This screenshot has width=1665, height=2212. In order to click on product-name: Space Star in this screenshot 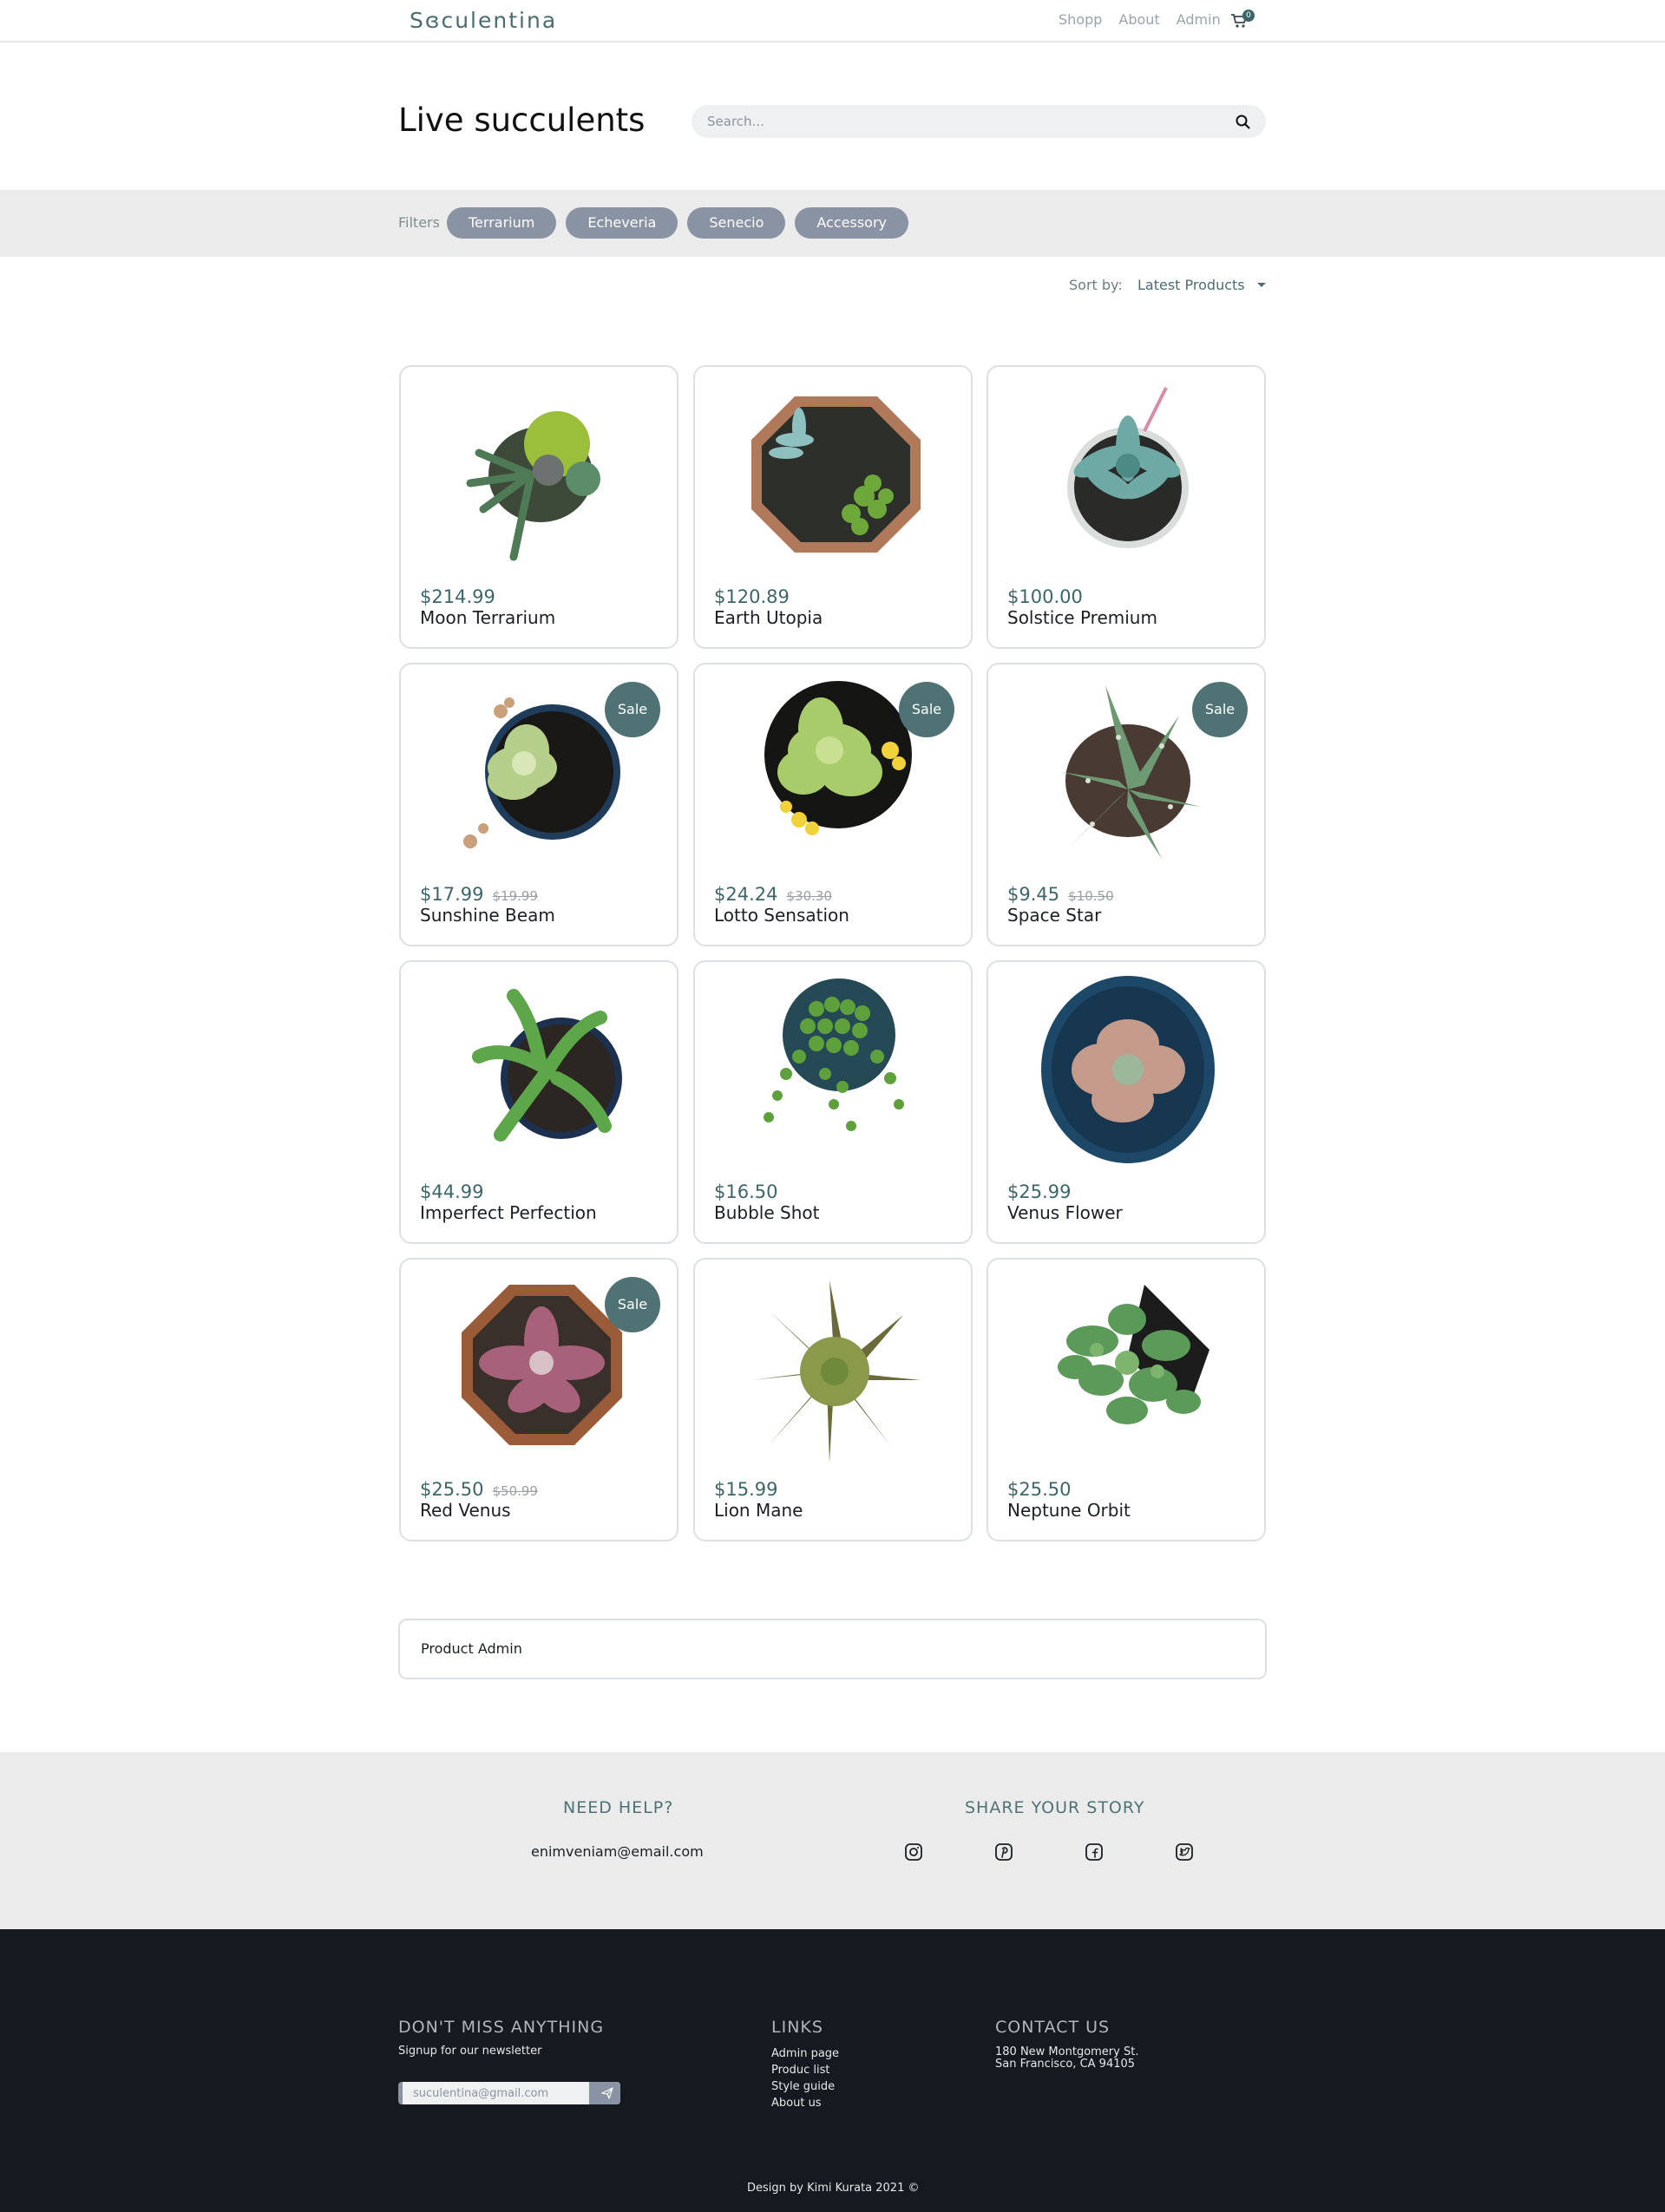, I will do `click(1054, 915)`.